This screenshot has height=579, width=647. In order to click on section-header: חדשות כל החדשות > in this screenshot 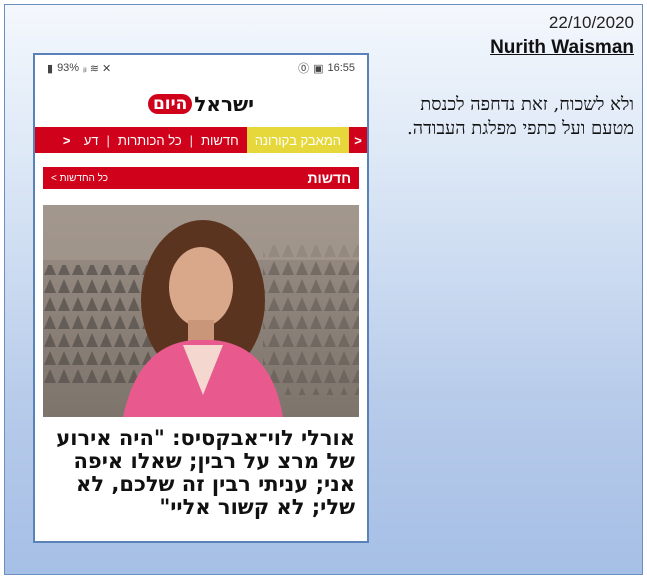, I will do `click(201, 178)`.